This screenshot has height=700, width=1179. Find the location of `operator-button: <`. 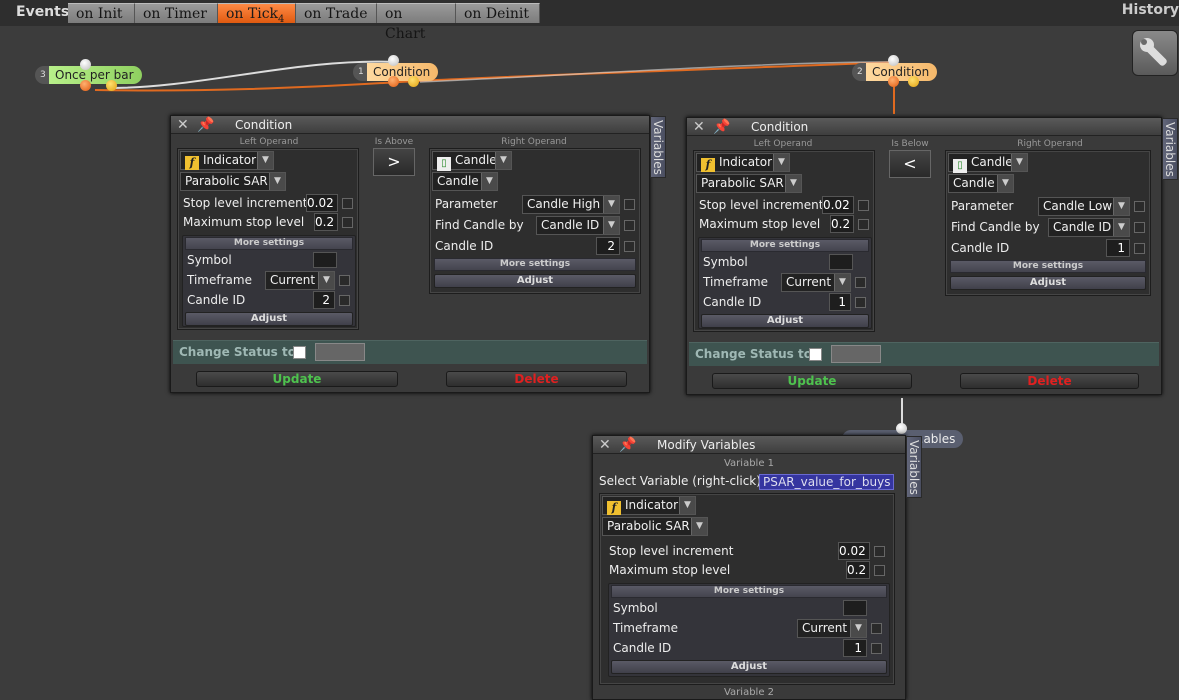

operator-button: < is located at coordinates (910, 164).